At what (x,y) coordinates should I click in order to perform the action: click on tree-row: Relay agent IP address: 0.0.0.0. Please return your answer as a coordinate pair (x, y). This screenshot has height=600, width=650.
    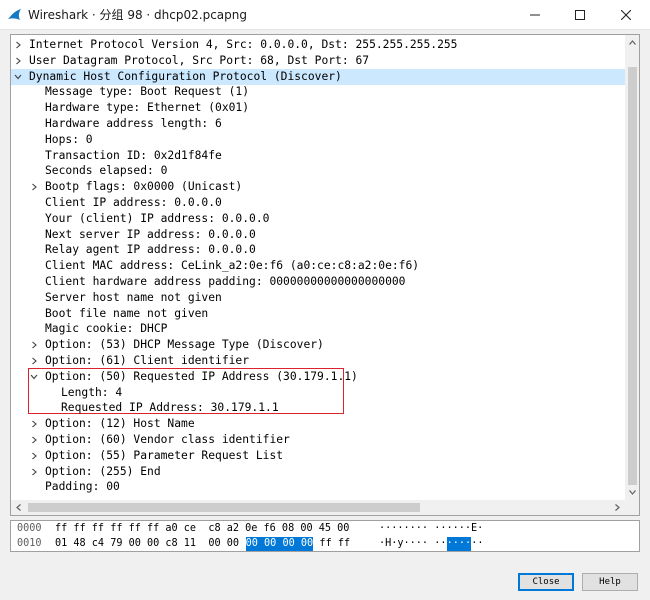
    Looking at the image, I should click on (318, 250).